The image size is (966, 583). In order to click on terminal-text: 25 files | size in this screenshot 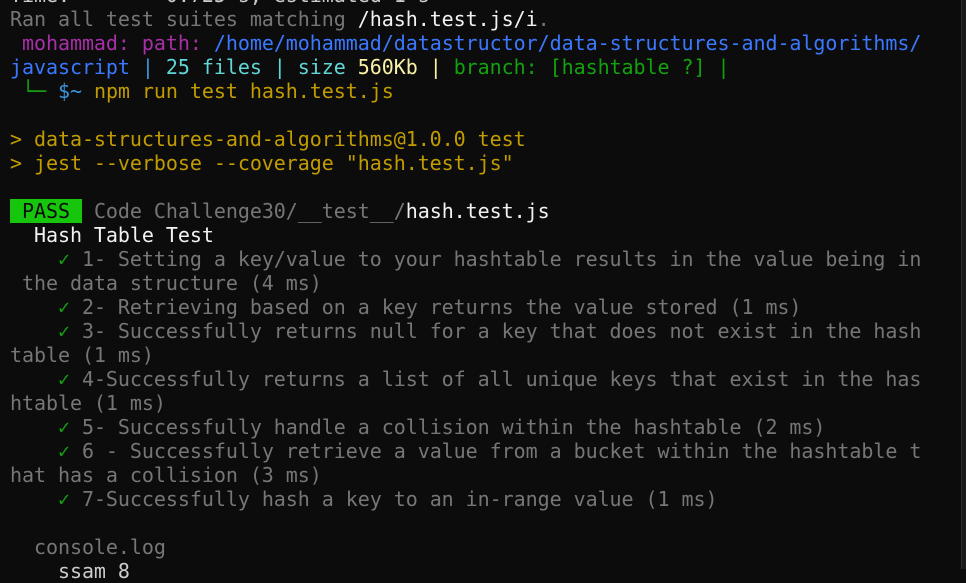, I will do `click(261, 67)`.